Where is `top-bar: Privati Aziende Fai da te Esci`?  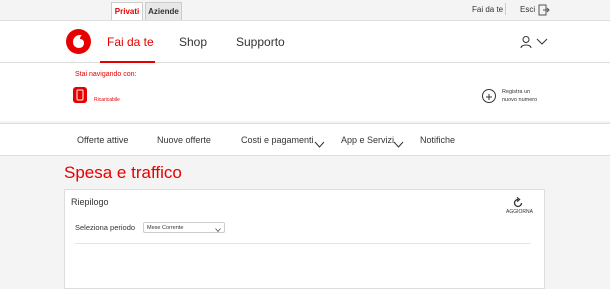 top-bar: Privati Aziende Fai da te Esci is located at coordinates (305, 10).